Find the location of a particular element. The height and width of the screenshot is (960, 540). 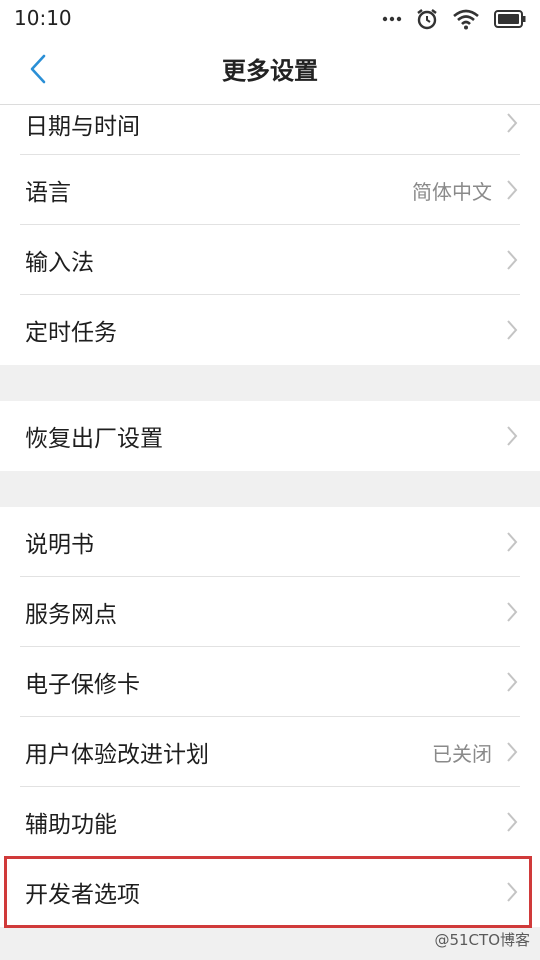

item-value: 已关闭 is located at coordinates (462, 753).